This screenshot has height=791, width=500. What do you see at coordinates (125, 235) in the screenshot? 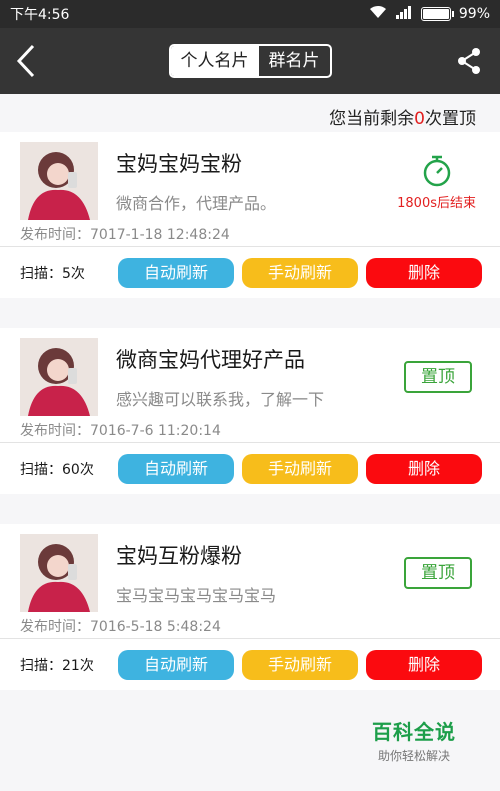
I see `publish-time: 发布时间：7017-1-18 12:48:24` at bounding box center [125, 235].